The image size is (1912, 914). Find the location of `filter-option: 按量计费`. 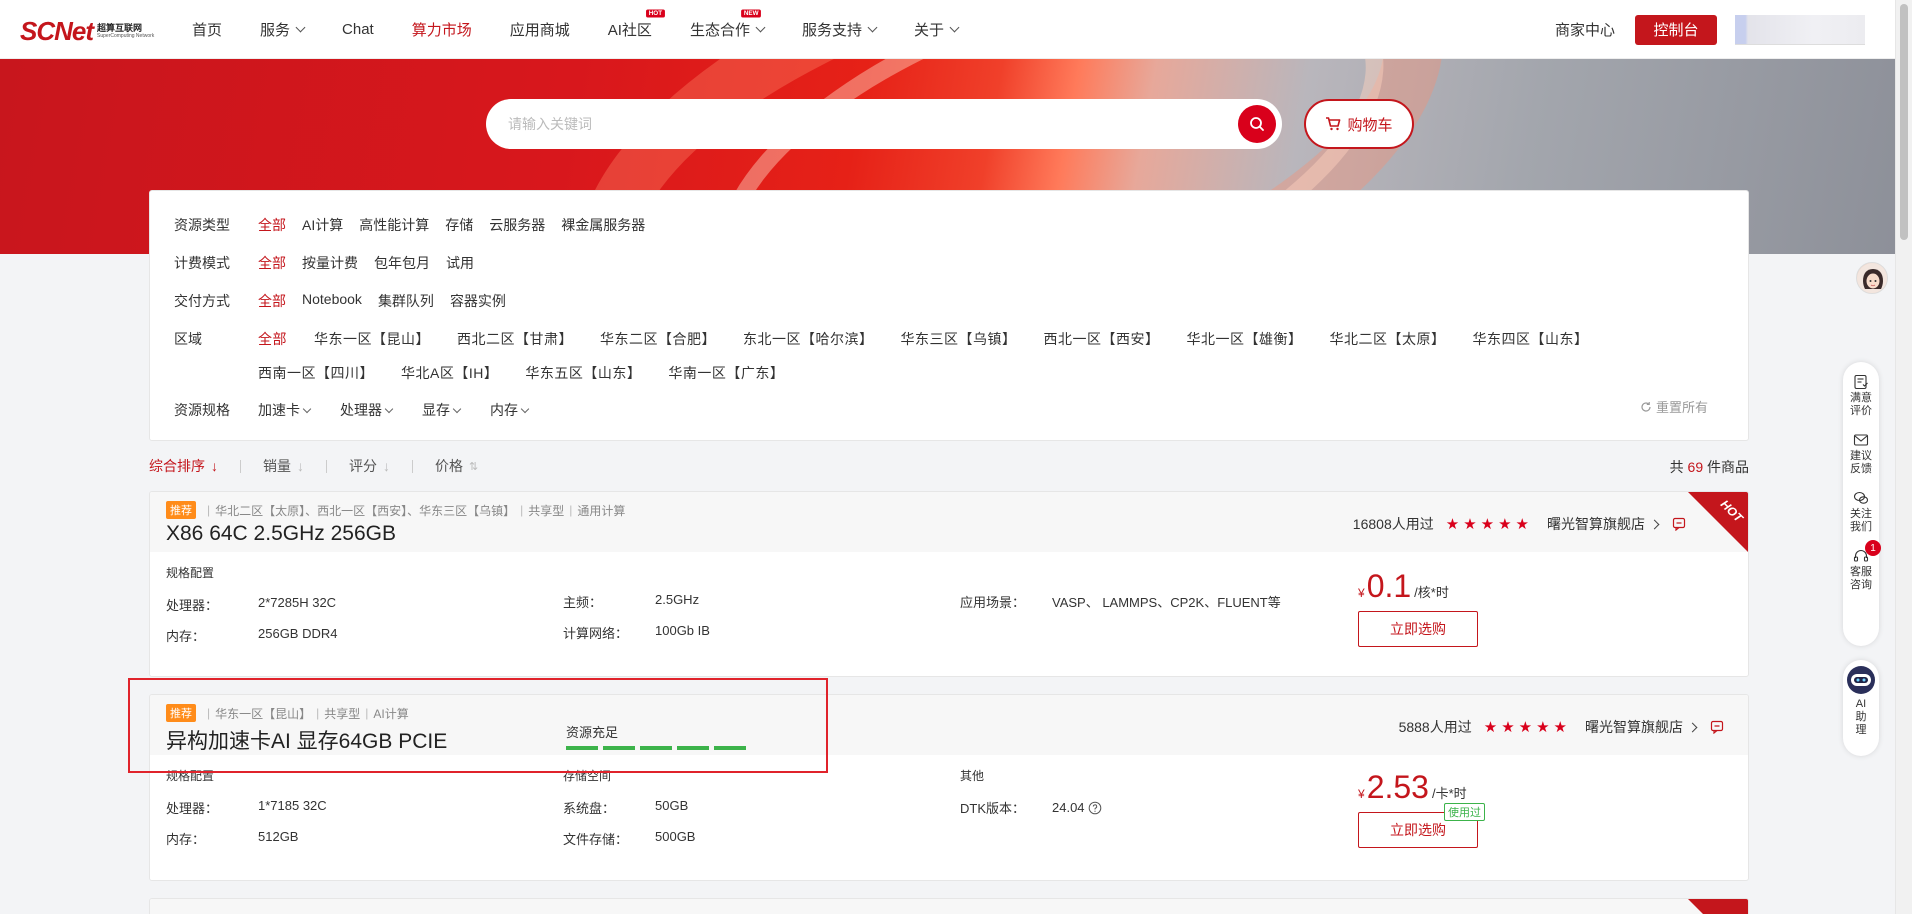

filter-option: 按量计费 is located at coordinates (330, 263).